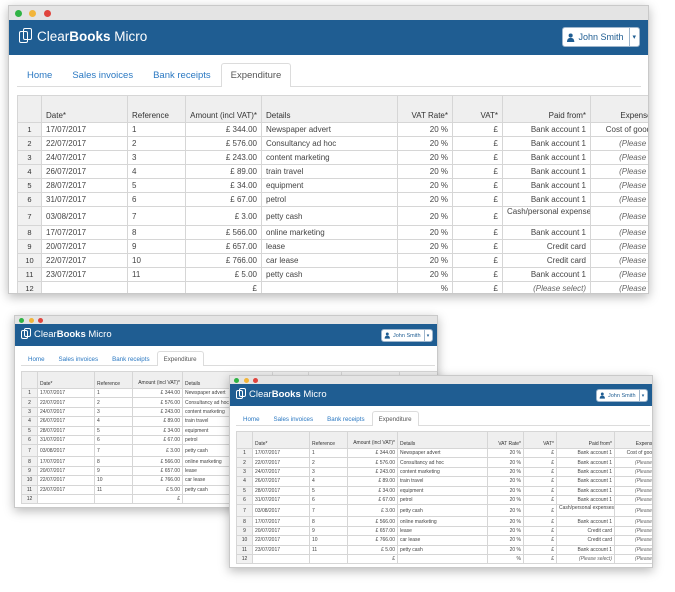  Describe the element at coordinates (84, 199) in the screenshot. I see `cell-date: 31/07/2017` at that location.